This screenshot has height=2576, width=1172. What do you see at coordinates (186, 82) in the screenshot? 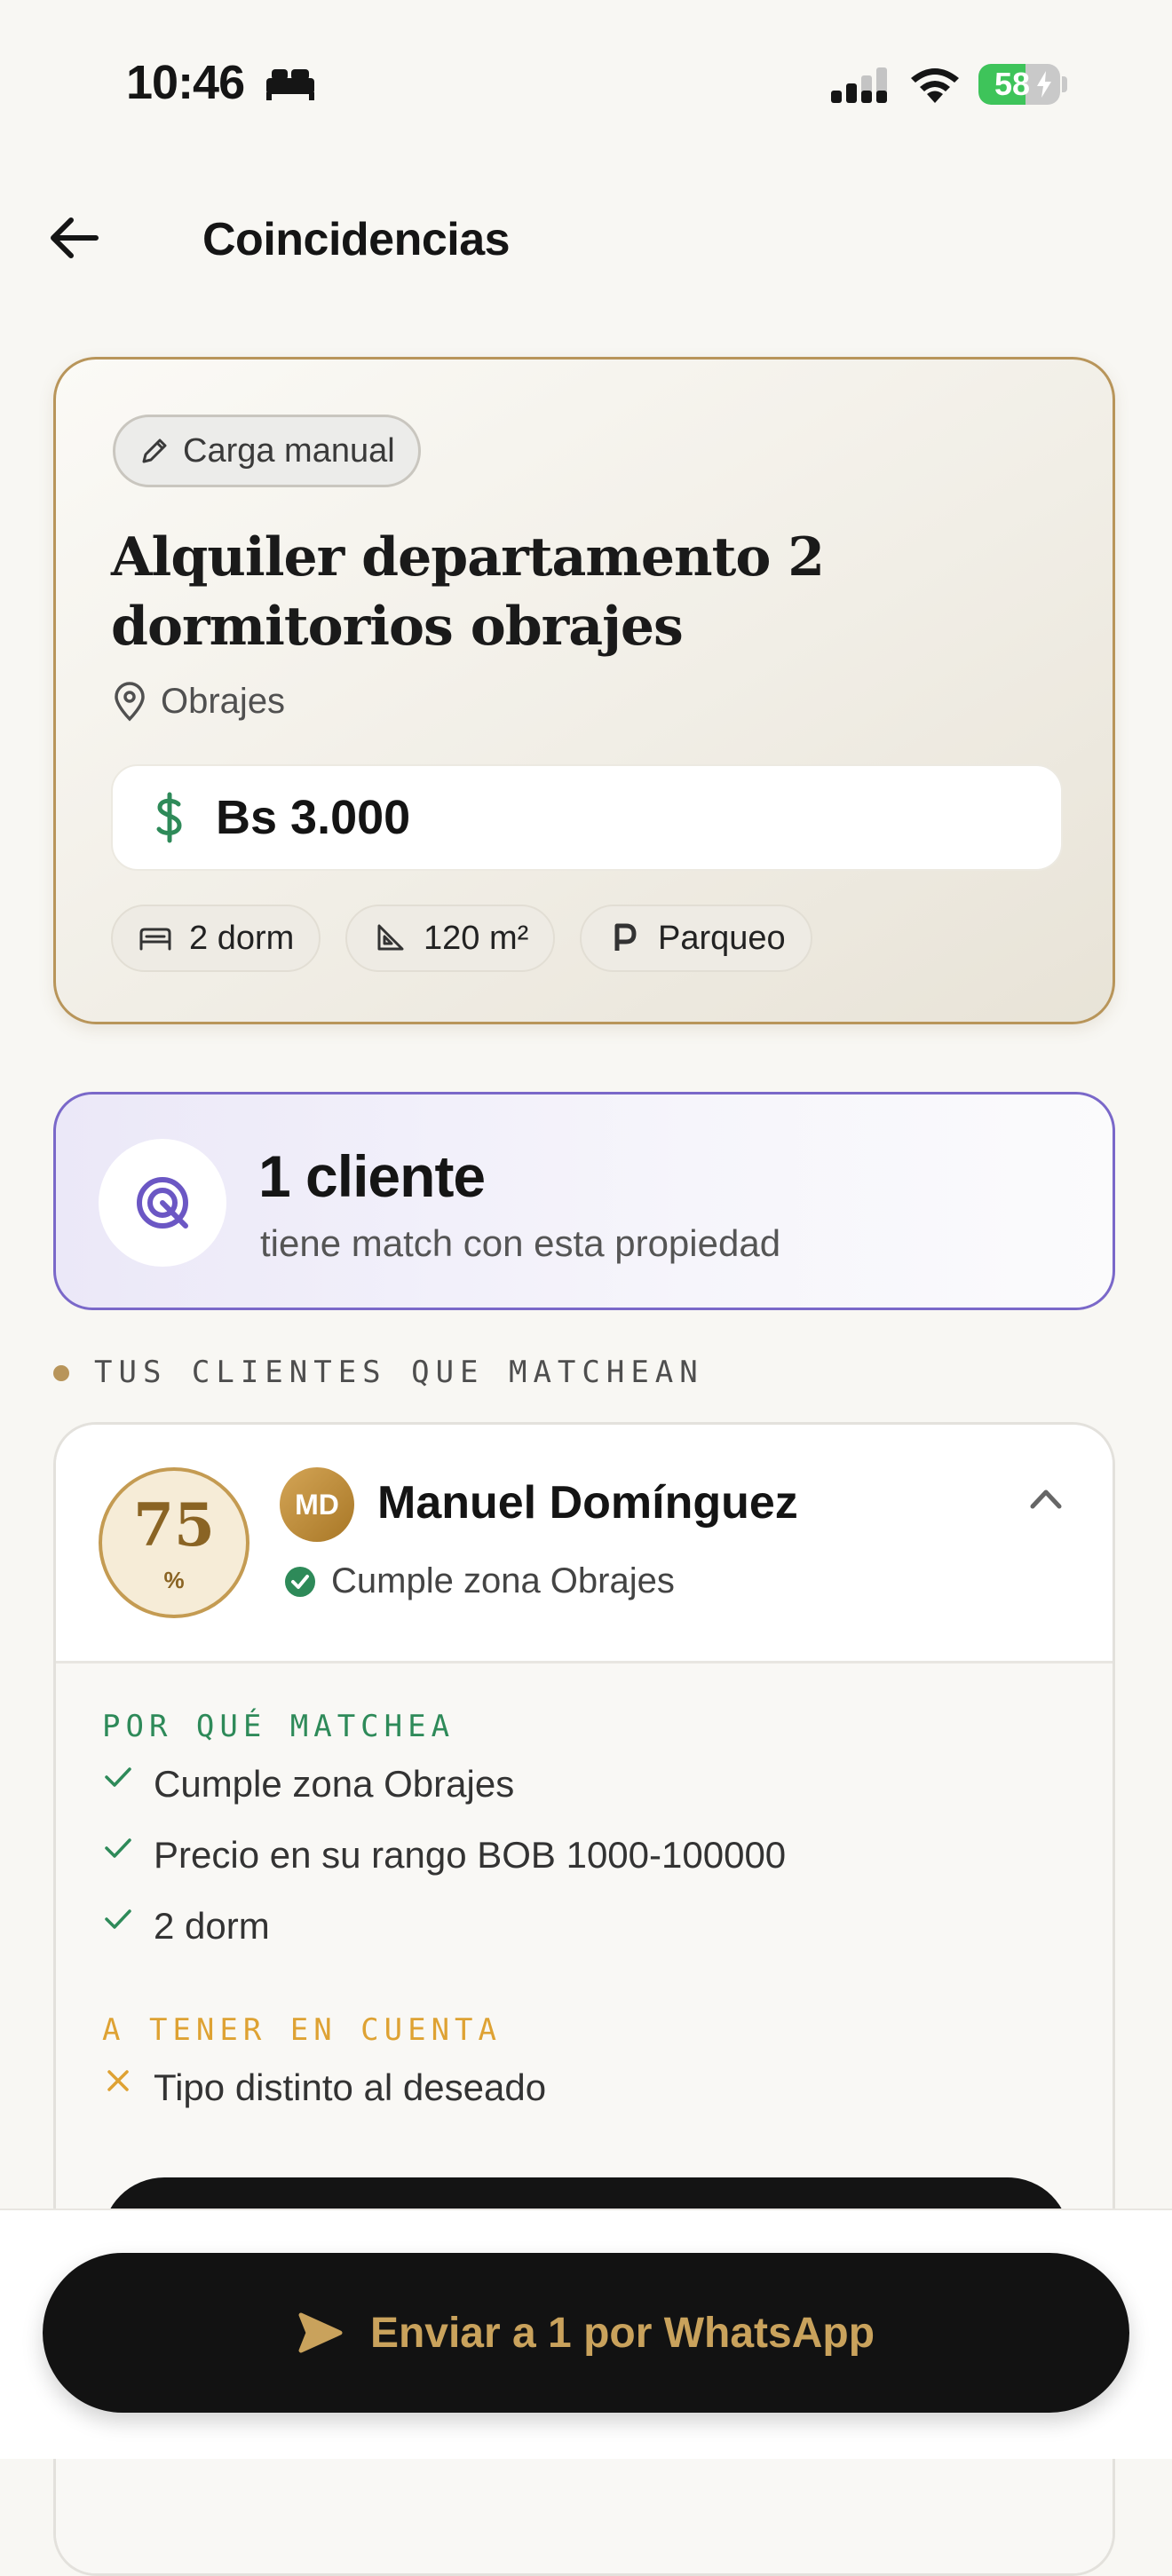
I see `status-time: 10:46` at bounding box center [186, 82].